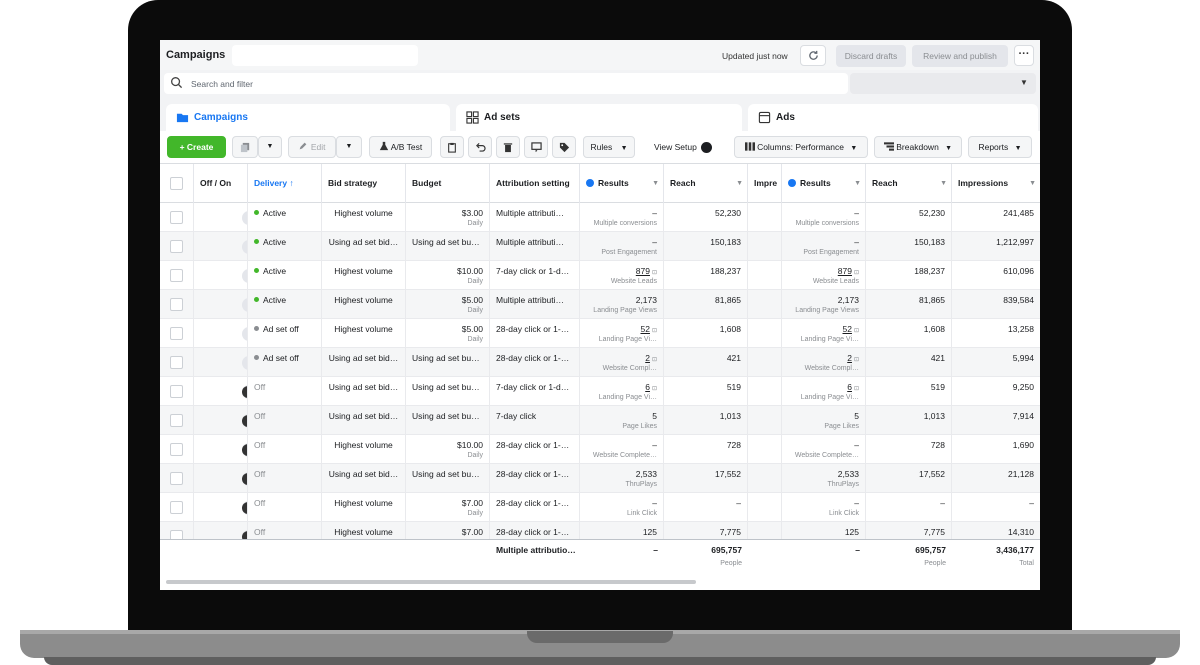 Image resolution: width=1200 pixels, height=665 pixels. I want to click on budget-value: $7.00, so click(472, 532).